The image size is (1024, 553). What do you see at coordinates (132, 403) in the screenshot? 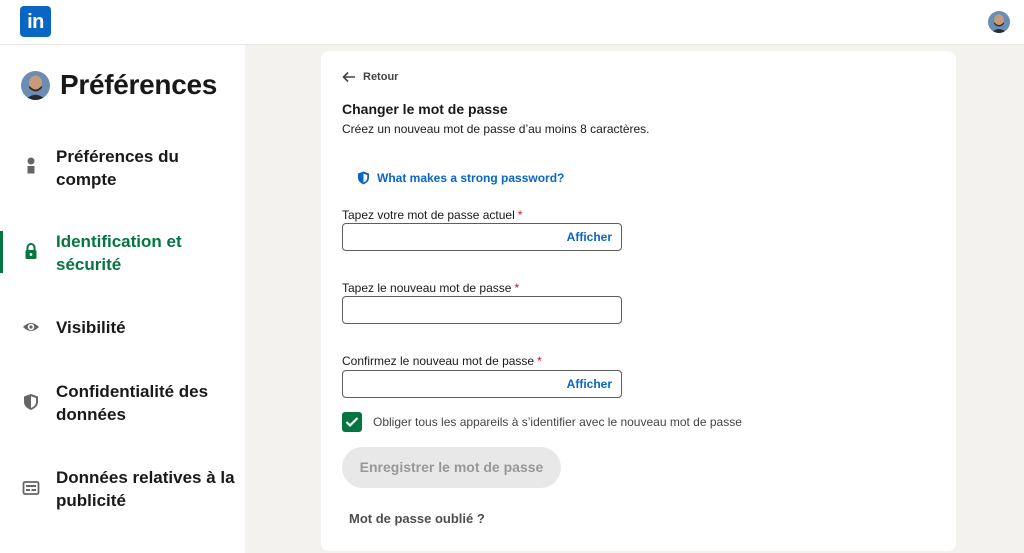
I see `sidebar-item-label: Confidentialité des données` at bounding box center [132, 403].